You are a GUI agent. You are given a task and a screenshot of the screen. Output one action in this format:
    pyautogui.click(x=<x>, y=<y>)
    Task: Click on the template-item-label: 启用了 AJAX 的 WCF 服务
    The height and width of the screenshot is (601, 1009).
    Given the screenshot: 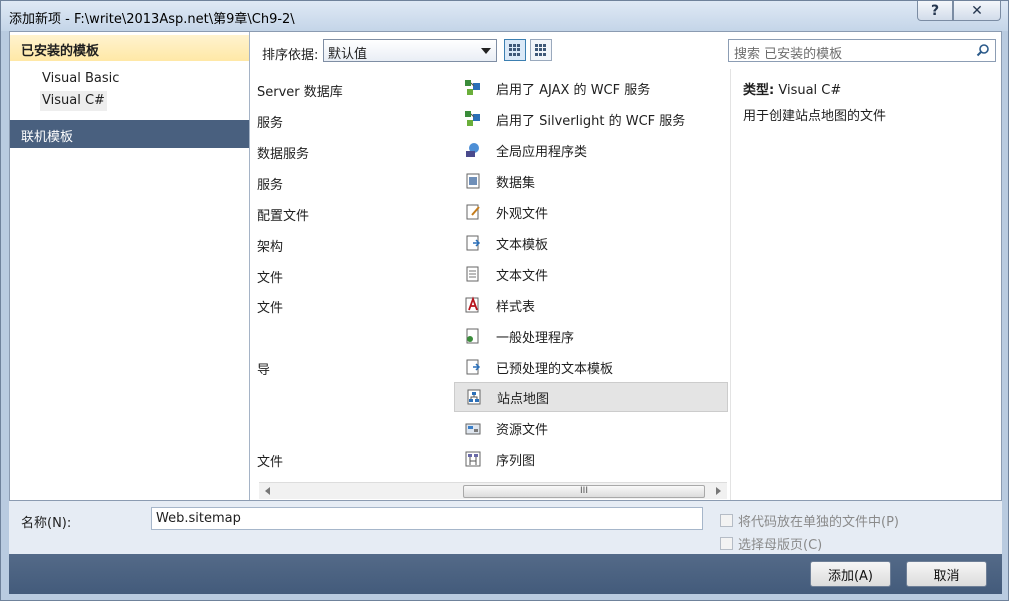 What is the action you would take?
    pyautogui.click(x=573, y=90)
    